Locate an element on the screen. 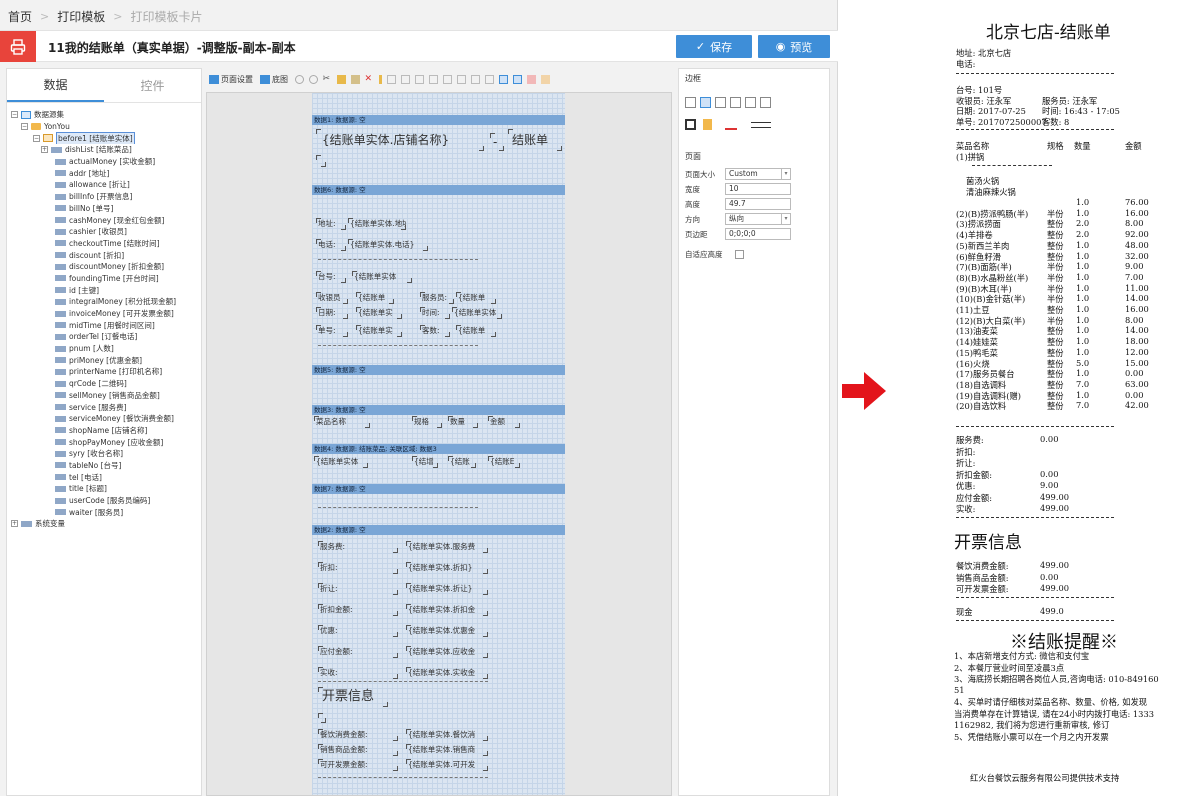  cell-cashier-label: 收银员 is located at coordinates (332, 298).